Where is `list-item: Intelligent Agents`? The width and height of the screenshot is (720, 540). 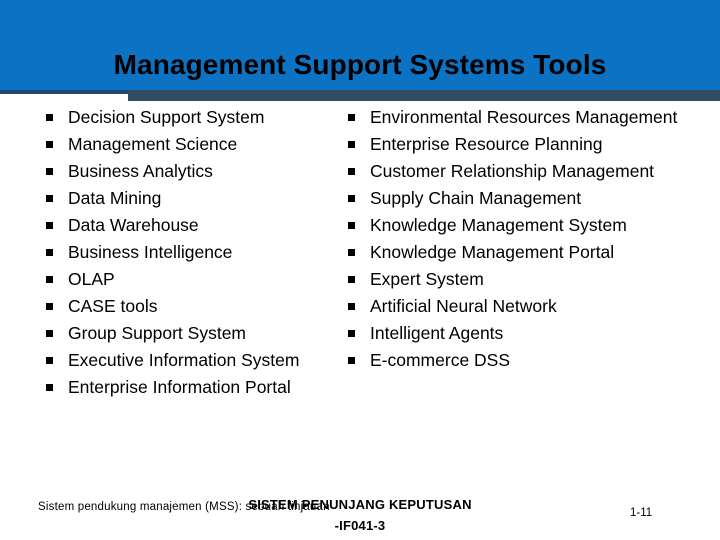 list-item: Intelligent Agents is located at coordinates (532, 333).